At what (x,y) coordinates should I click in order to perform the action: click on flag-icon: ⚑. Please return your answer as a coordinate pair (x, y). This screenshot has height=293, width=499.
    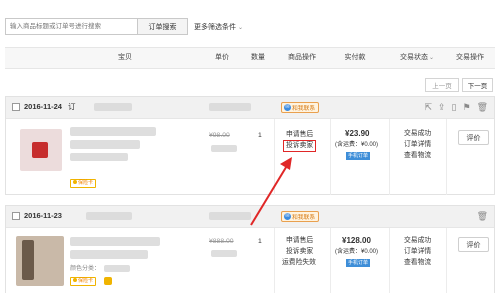
    Looking at the image, I should click on (466, 107).